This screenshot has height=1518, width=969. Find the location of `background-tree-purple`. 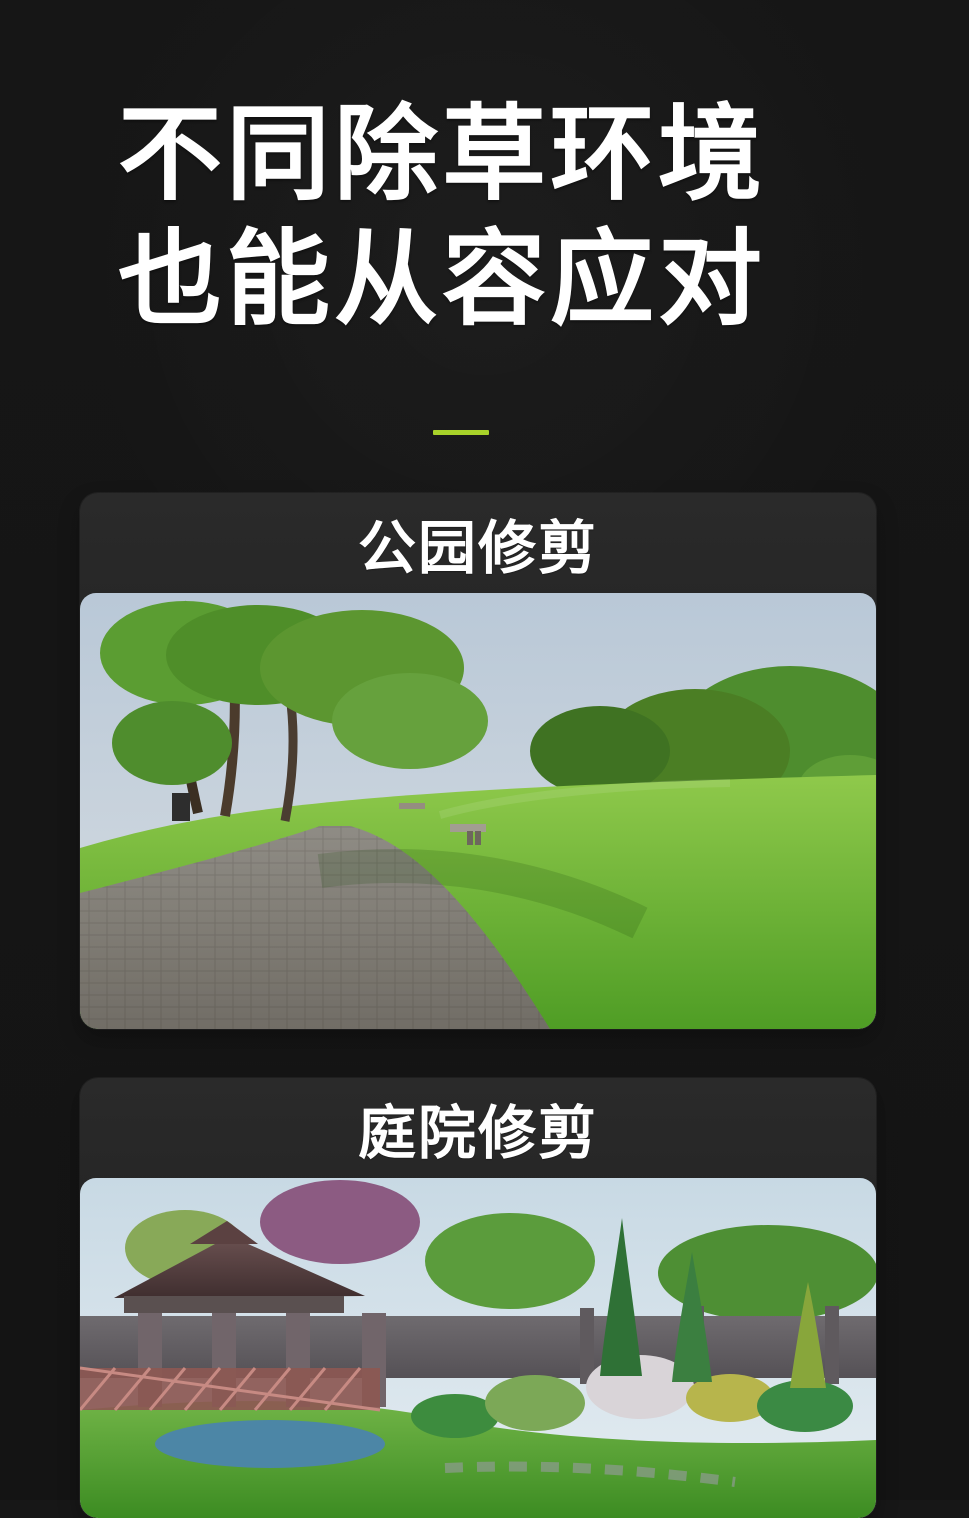

background-tree-purple is located at coordinates (340, 1222).